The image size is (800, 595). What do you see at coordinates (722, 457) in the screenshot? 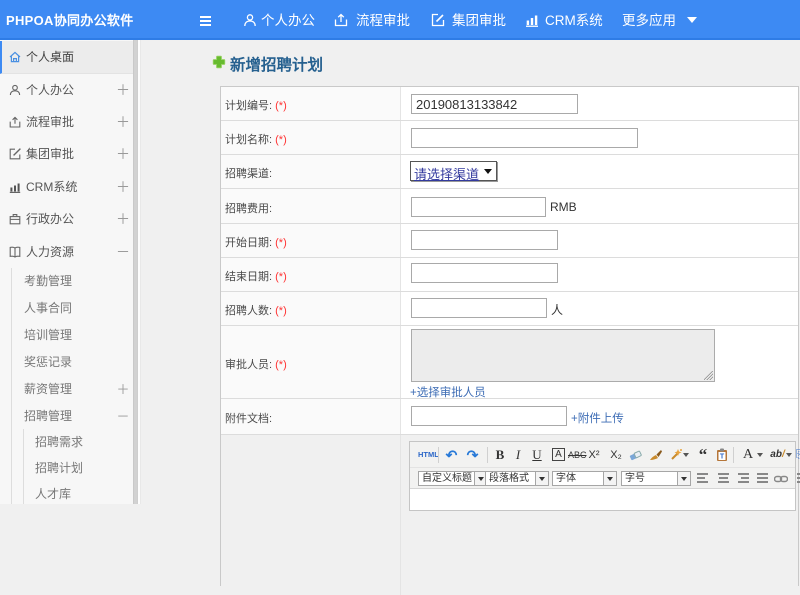
I see `svg-text: T` at bounding box center [722, 457].